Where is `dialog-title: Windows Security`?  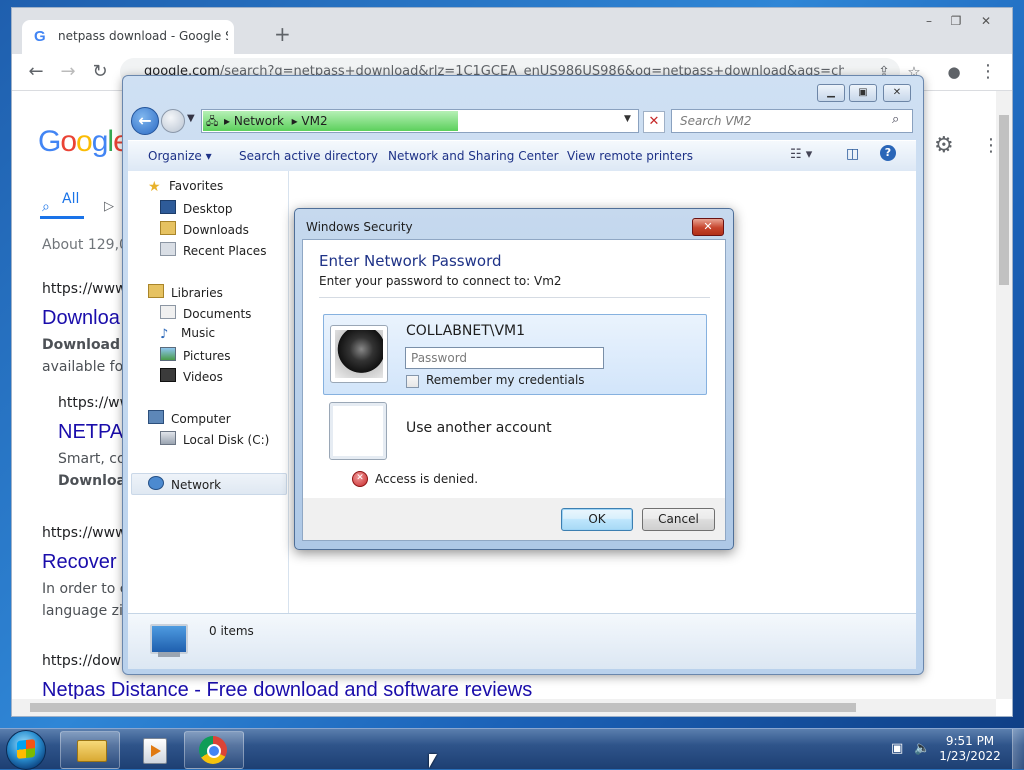 dialog-title: Windows Security is located at coordinates (359, 227).